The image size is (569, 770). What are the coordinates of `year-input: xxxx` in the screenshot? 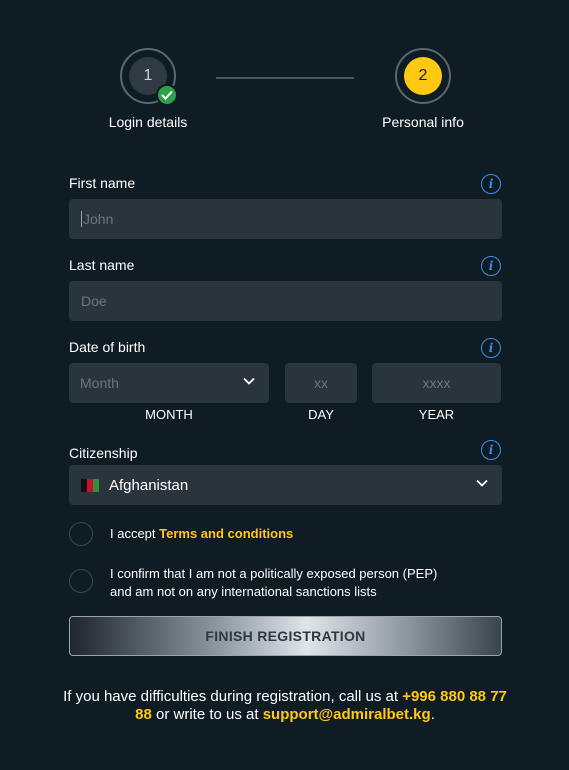 It's located at (436, 383).